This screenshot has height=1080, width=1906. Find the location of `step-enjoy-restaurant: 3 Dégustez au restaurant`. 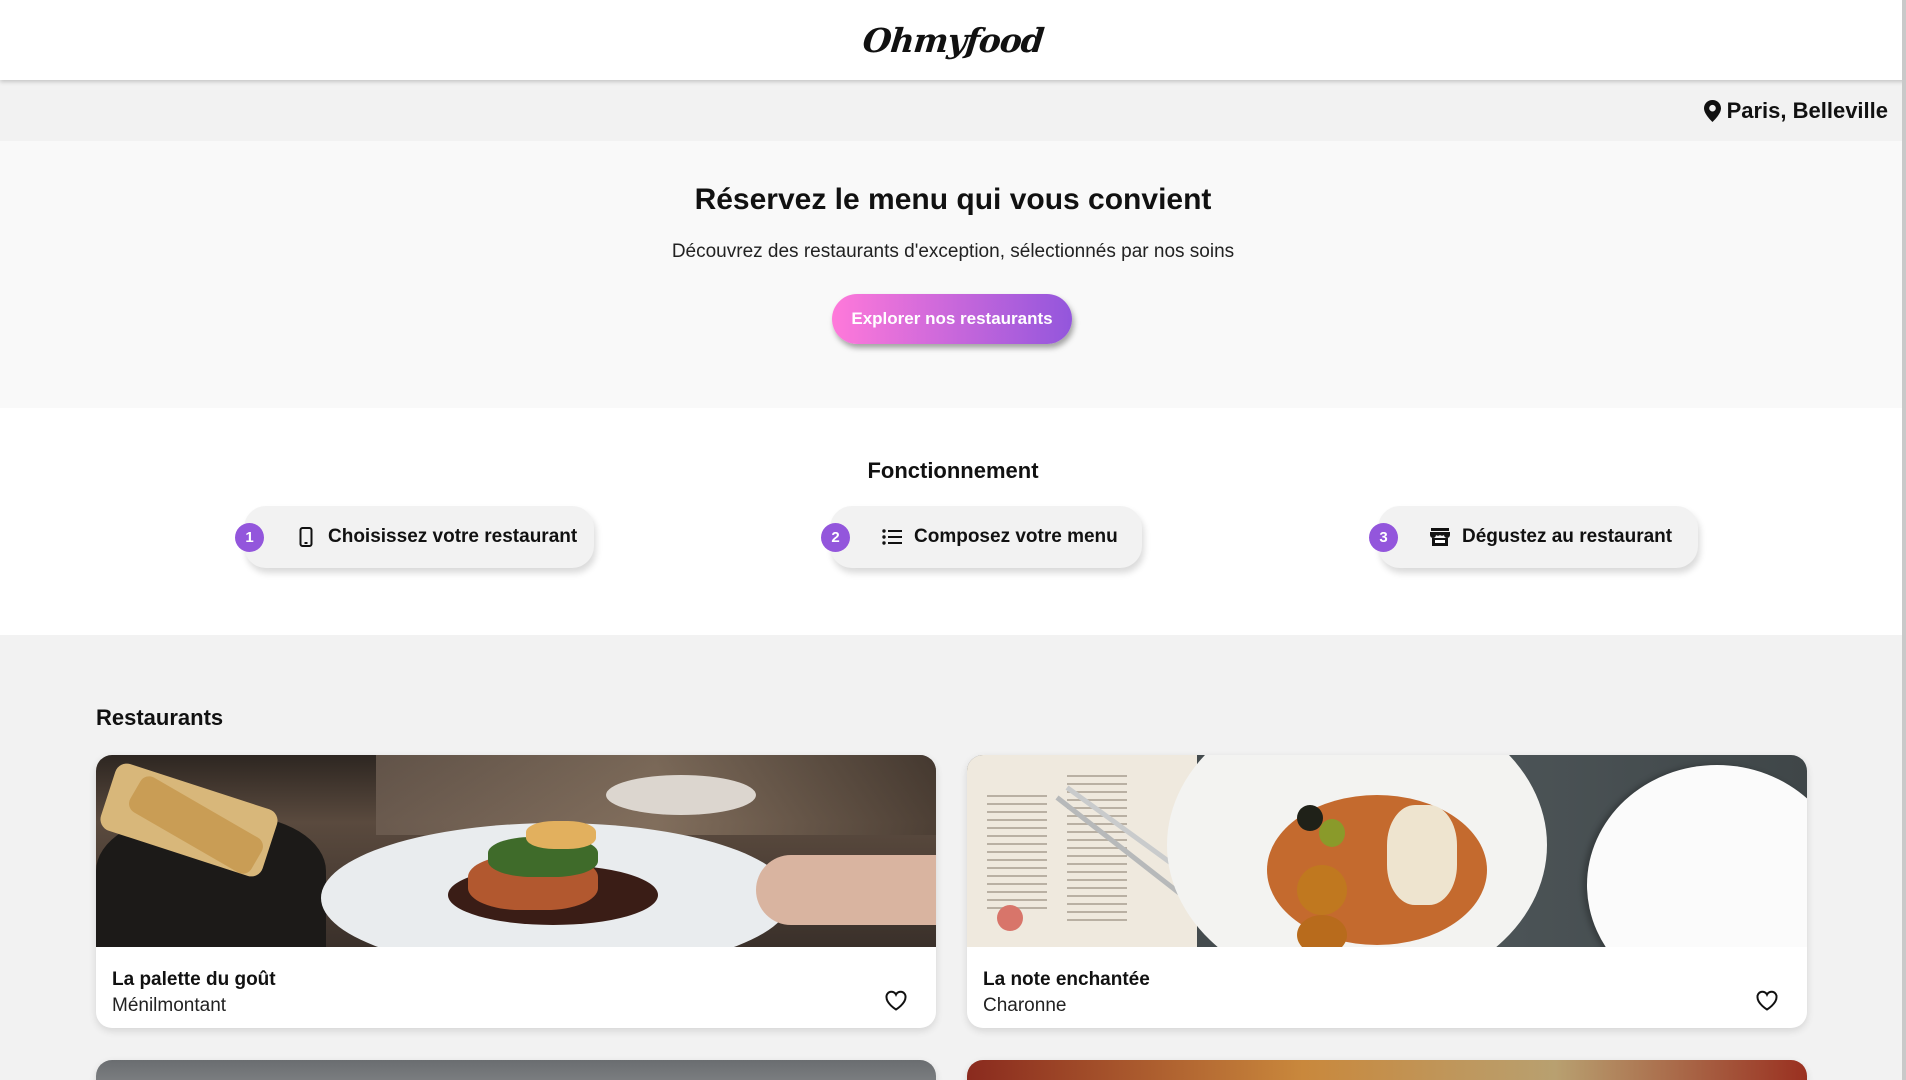

step-enjoy-restaurant: 3 Dégustez au restaurant is located at coordinates (1533, 537).